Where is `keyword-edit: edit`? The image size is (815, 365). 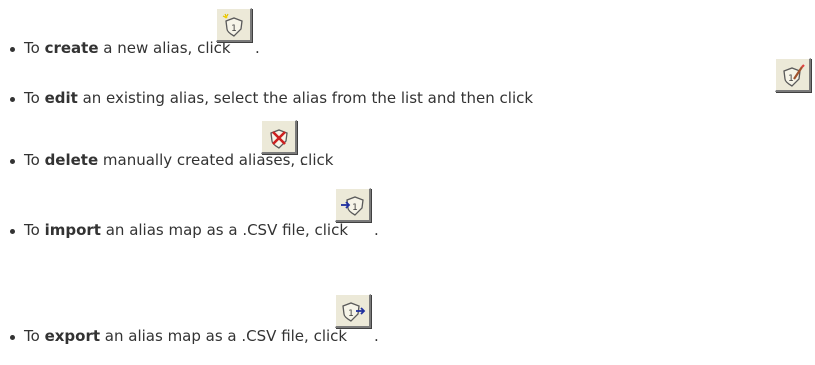
keyword-edit: edit is located at coordinates (61, 98).